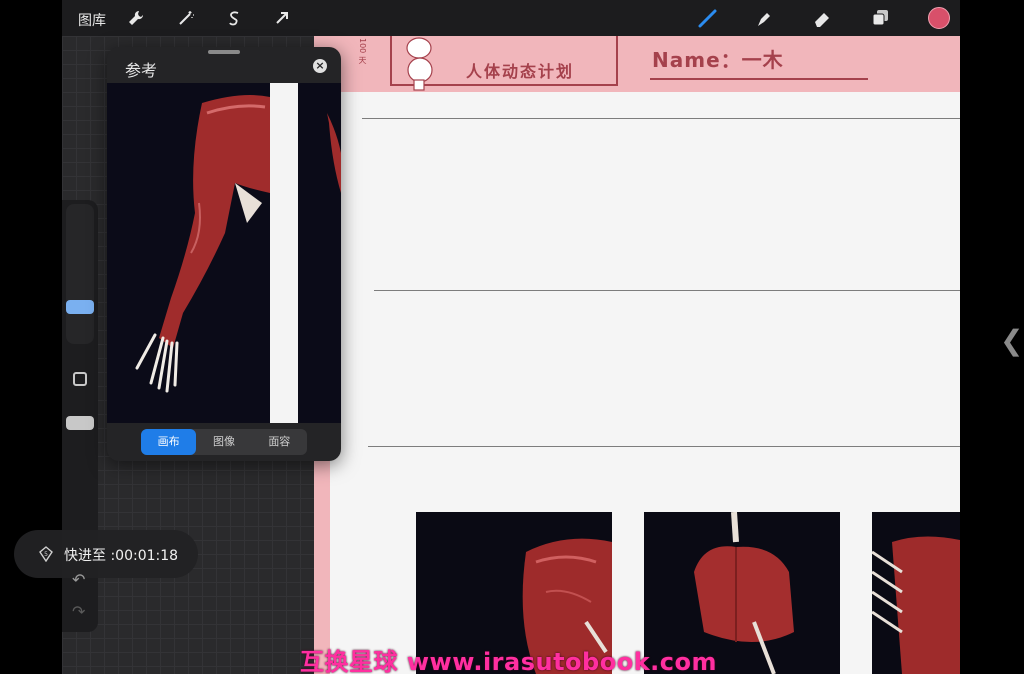 The image size is (1024, 674). Describe the element at coordinates (121, 556) in the screenshot. I see `fast-forward-text: 快进至 :00:01:18` at that location.